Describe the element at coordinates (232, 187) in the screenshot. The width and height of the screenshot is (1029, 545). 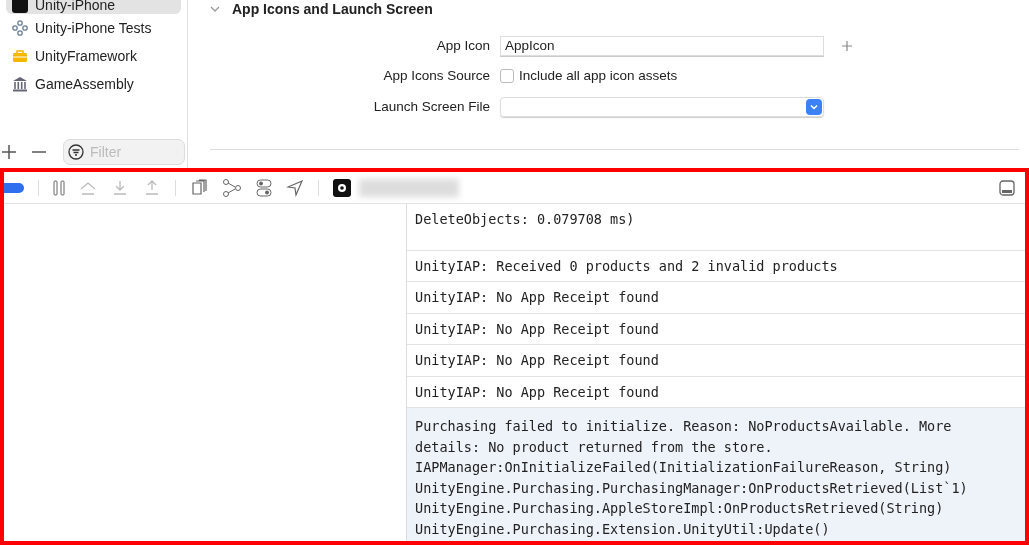
I see `graph-icon` at that location.